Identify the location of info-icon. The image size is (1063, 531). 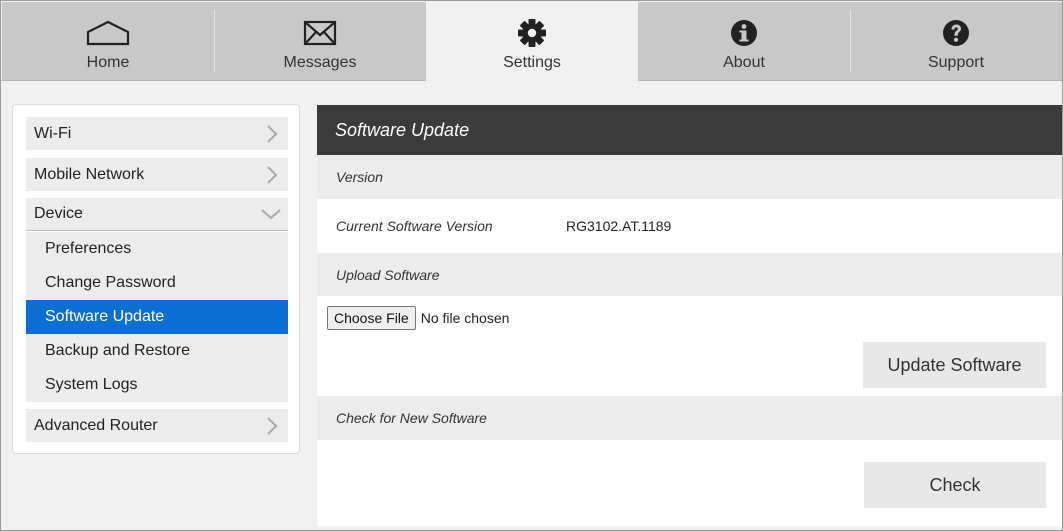
(744, 33).